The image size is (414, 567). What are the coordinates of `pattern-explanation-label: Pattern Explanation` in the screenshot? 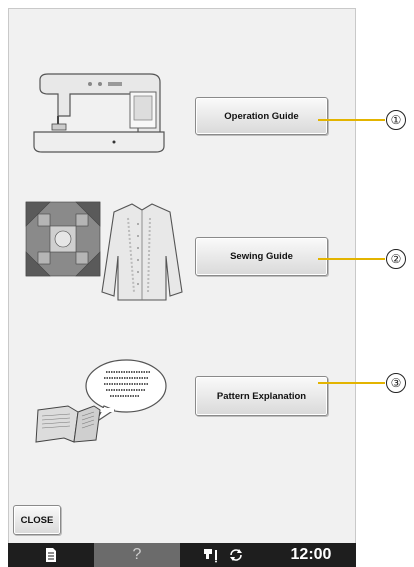 It's located at (261, 396).